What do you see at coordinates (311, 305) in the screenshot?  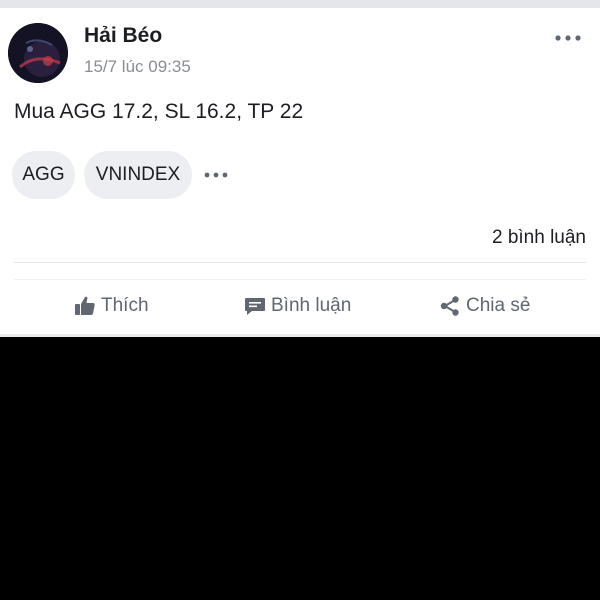 I see `comment-label: Bình luận` at bounding box center [311, 305].